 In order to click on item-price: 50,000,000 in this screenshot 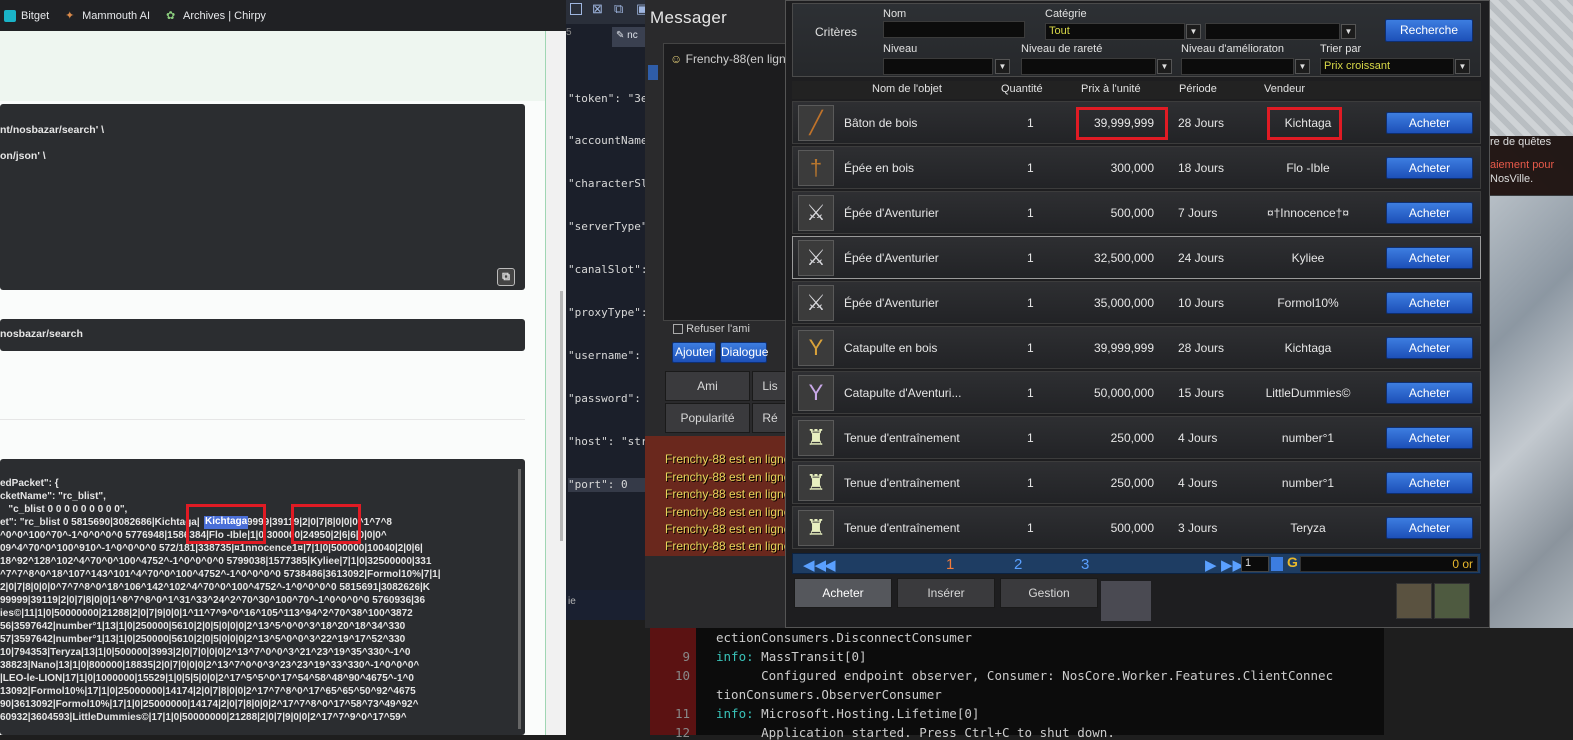, I will do `click(1123, 393)`.